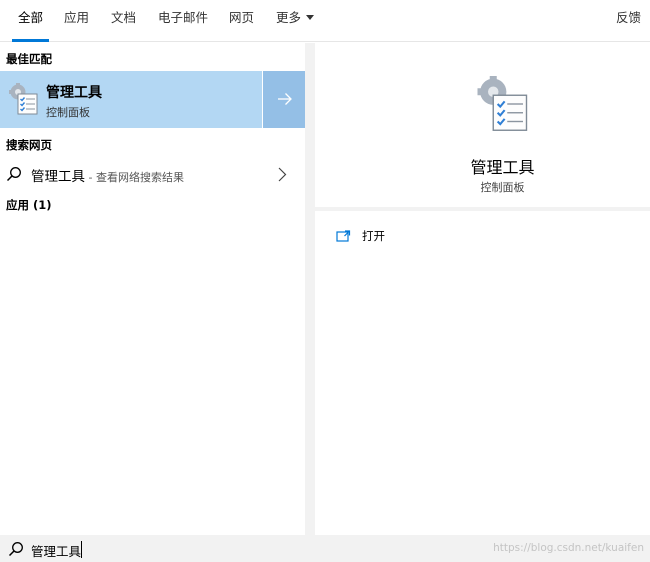  I want to click on tab-email: 电子邮件, so click(183, 21).